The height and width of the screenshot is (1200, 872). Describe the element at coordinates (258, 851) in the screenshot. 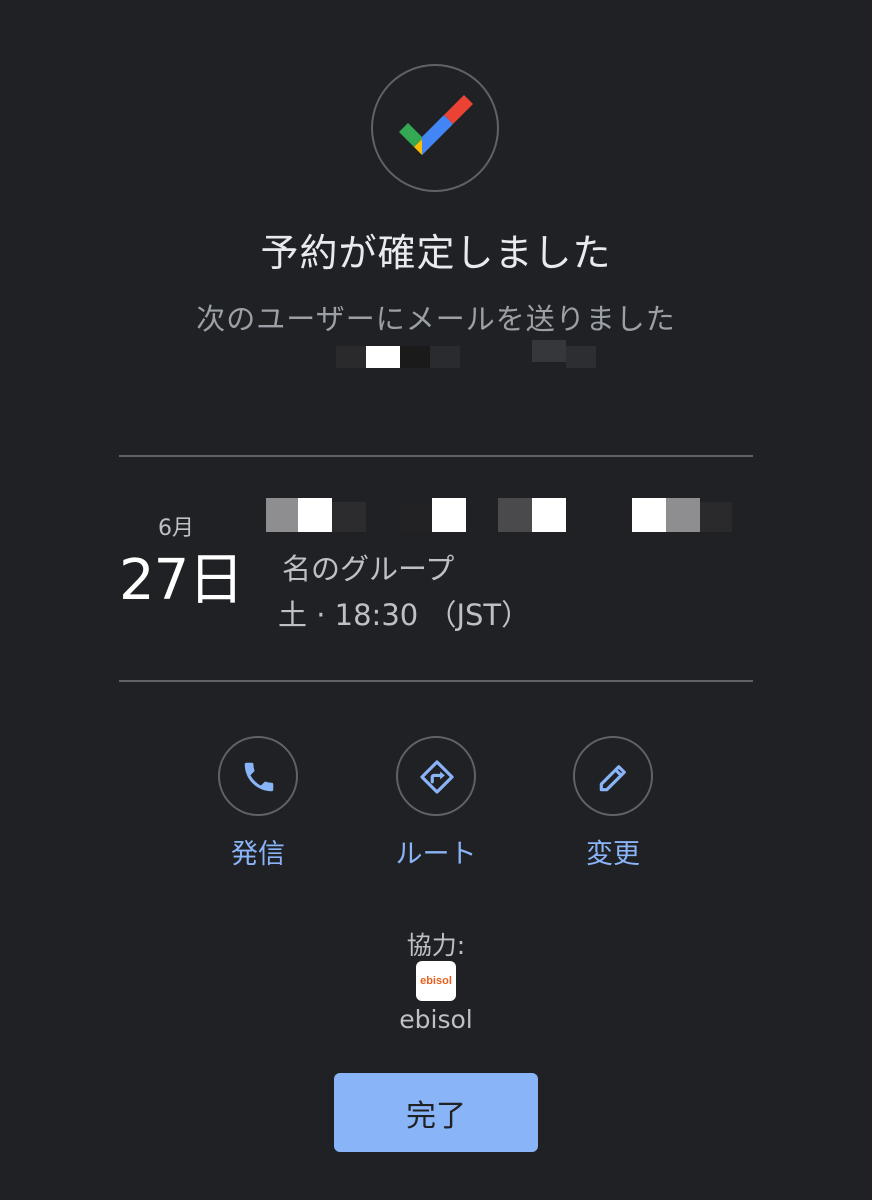

I see `call-label: 発信` at that location.